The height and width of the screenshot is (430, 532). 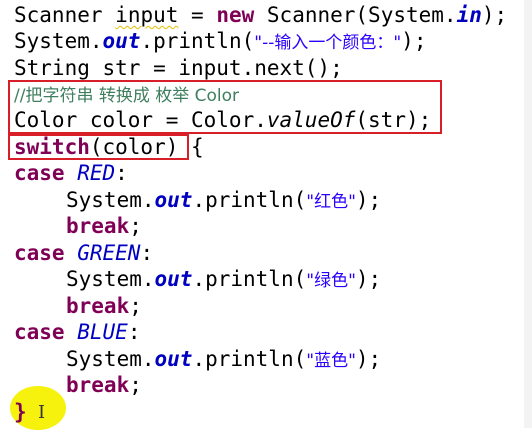 I want to click on switch-argument-token: (color), so click(x=134, y=147).